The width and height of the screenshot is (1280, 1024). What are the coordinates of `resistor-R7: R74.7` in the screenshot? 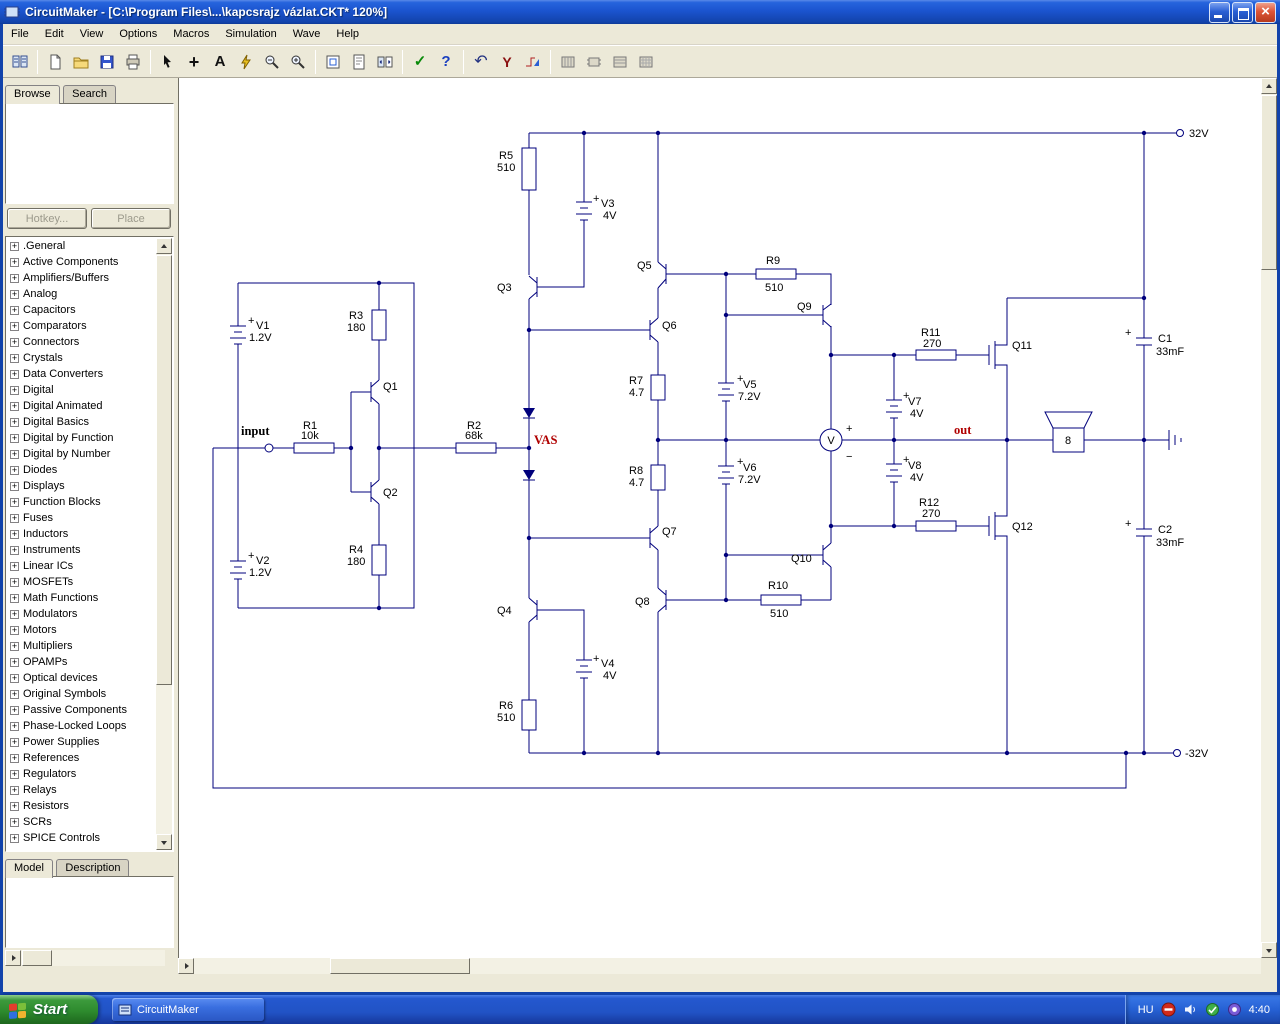 It's located at (647, 387).